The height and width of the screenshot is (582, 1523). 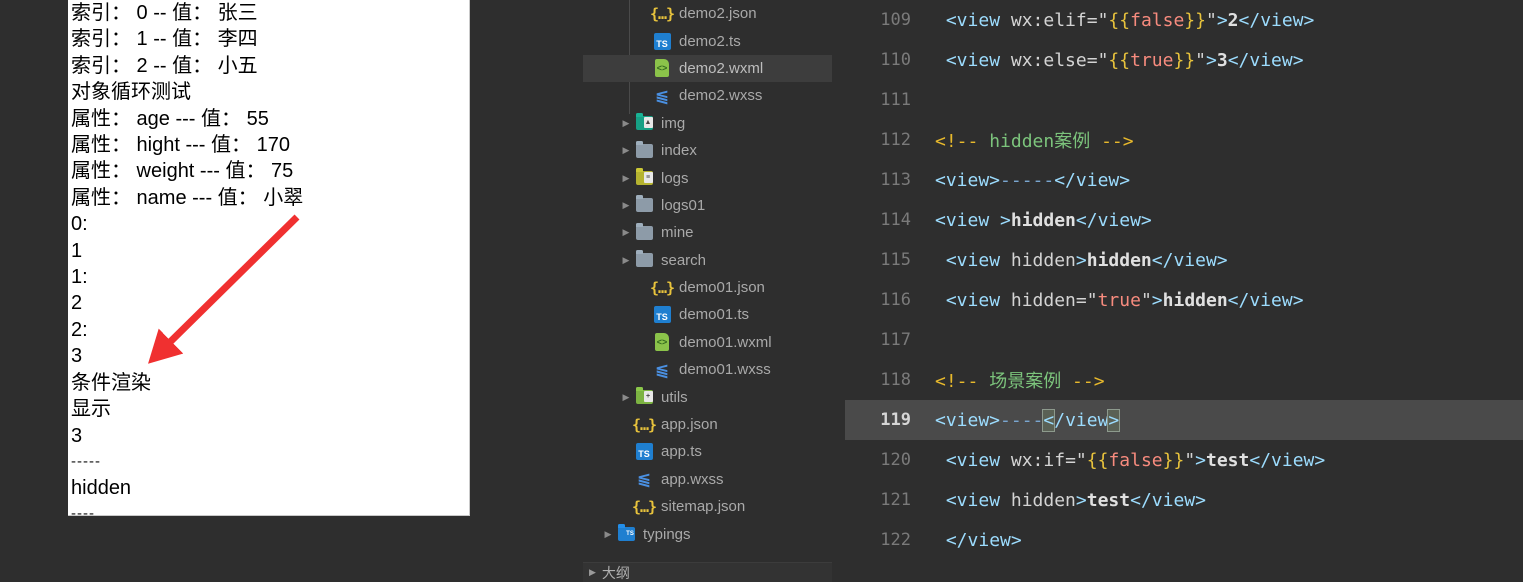 I want to click on file-tree-row-label: demo2.wxss, so click(x=721, y=96).